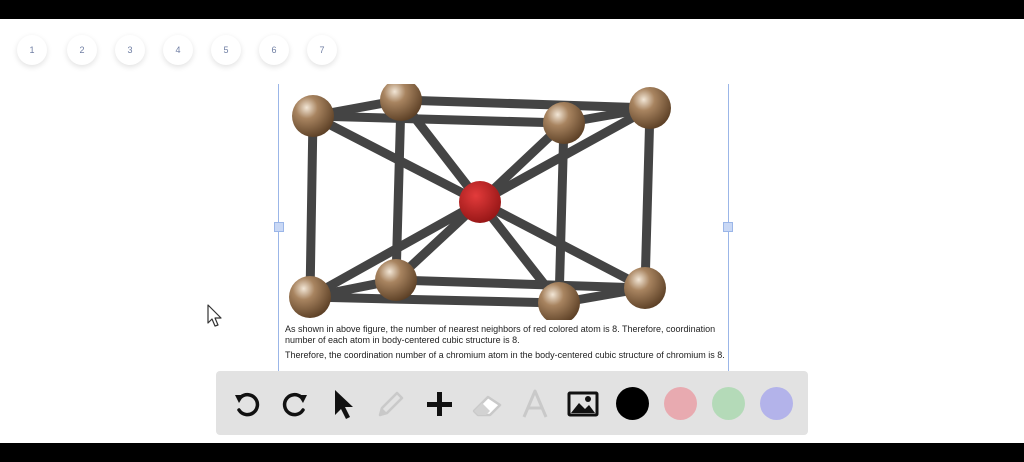 The width and height of the screenshot is (1024, 462). I want to click on text-icon, so click(535, 403).